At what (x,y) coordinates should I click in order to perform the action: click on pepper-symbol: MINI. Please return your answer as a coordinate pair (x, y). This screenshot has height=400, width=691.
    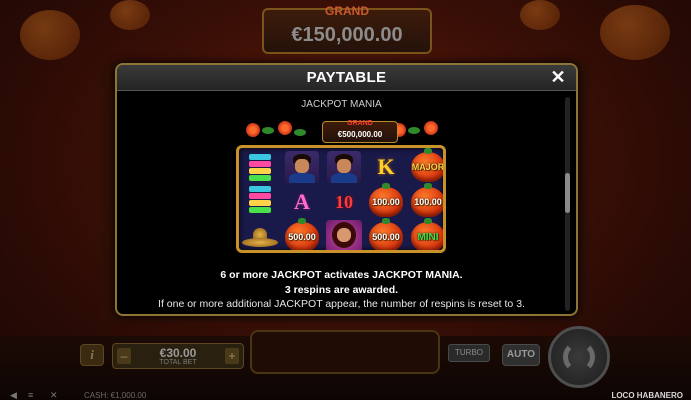
    Looking at the image, I should click on (425, 234).